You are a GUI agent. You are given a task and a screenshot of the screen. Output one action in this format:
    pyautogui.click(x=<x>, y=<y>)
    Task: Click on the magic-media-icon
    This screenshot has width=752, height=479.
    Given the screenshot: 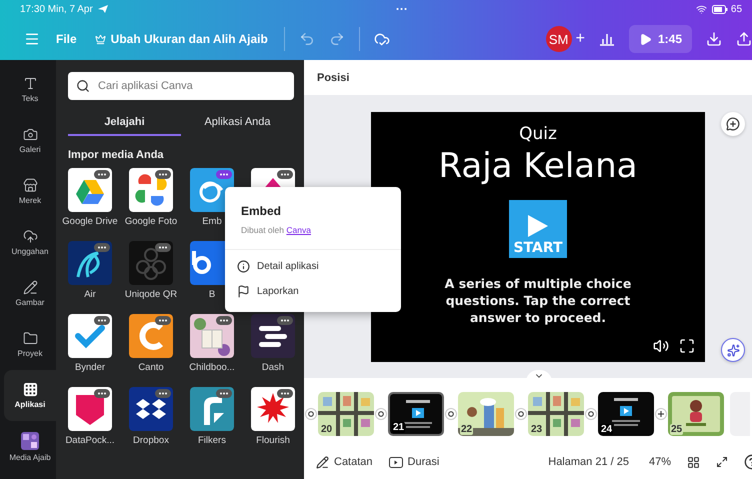 What is the action you would take?
    pyautogui.click(x=30, y=441)
    